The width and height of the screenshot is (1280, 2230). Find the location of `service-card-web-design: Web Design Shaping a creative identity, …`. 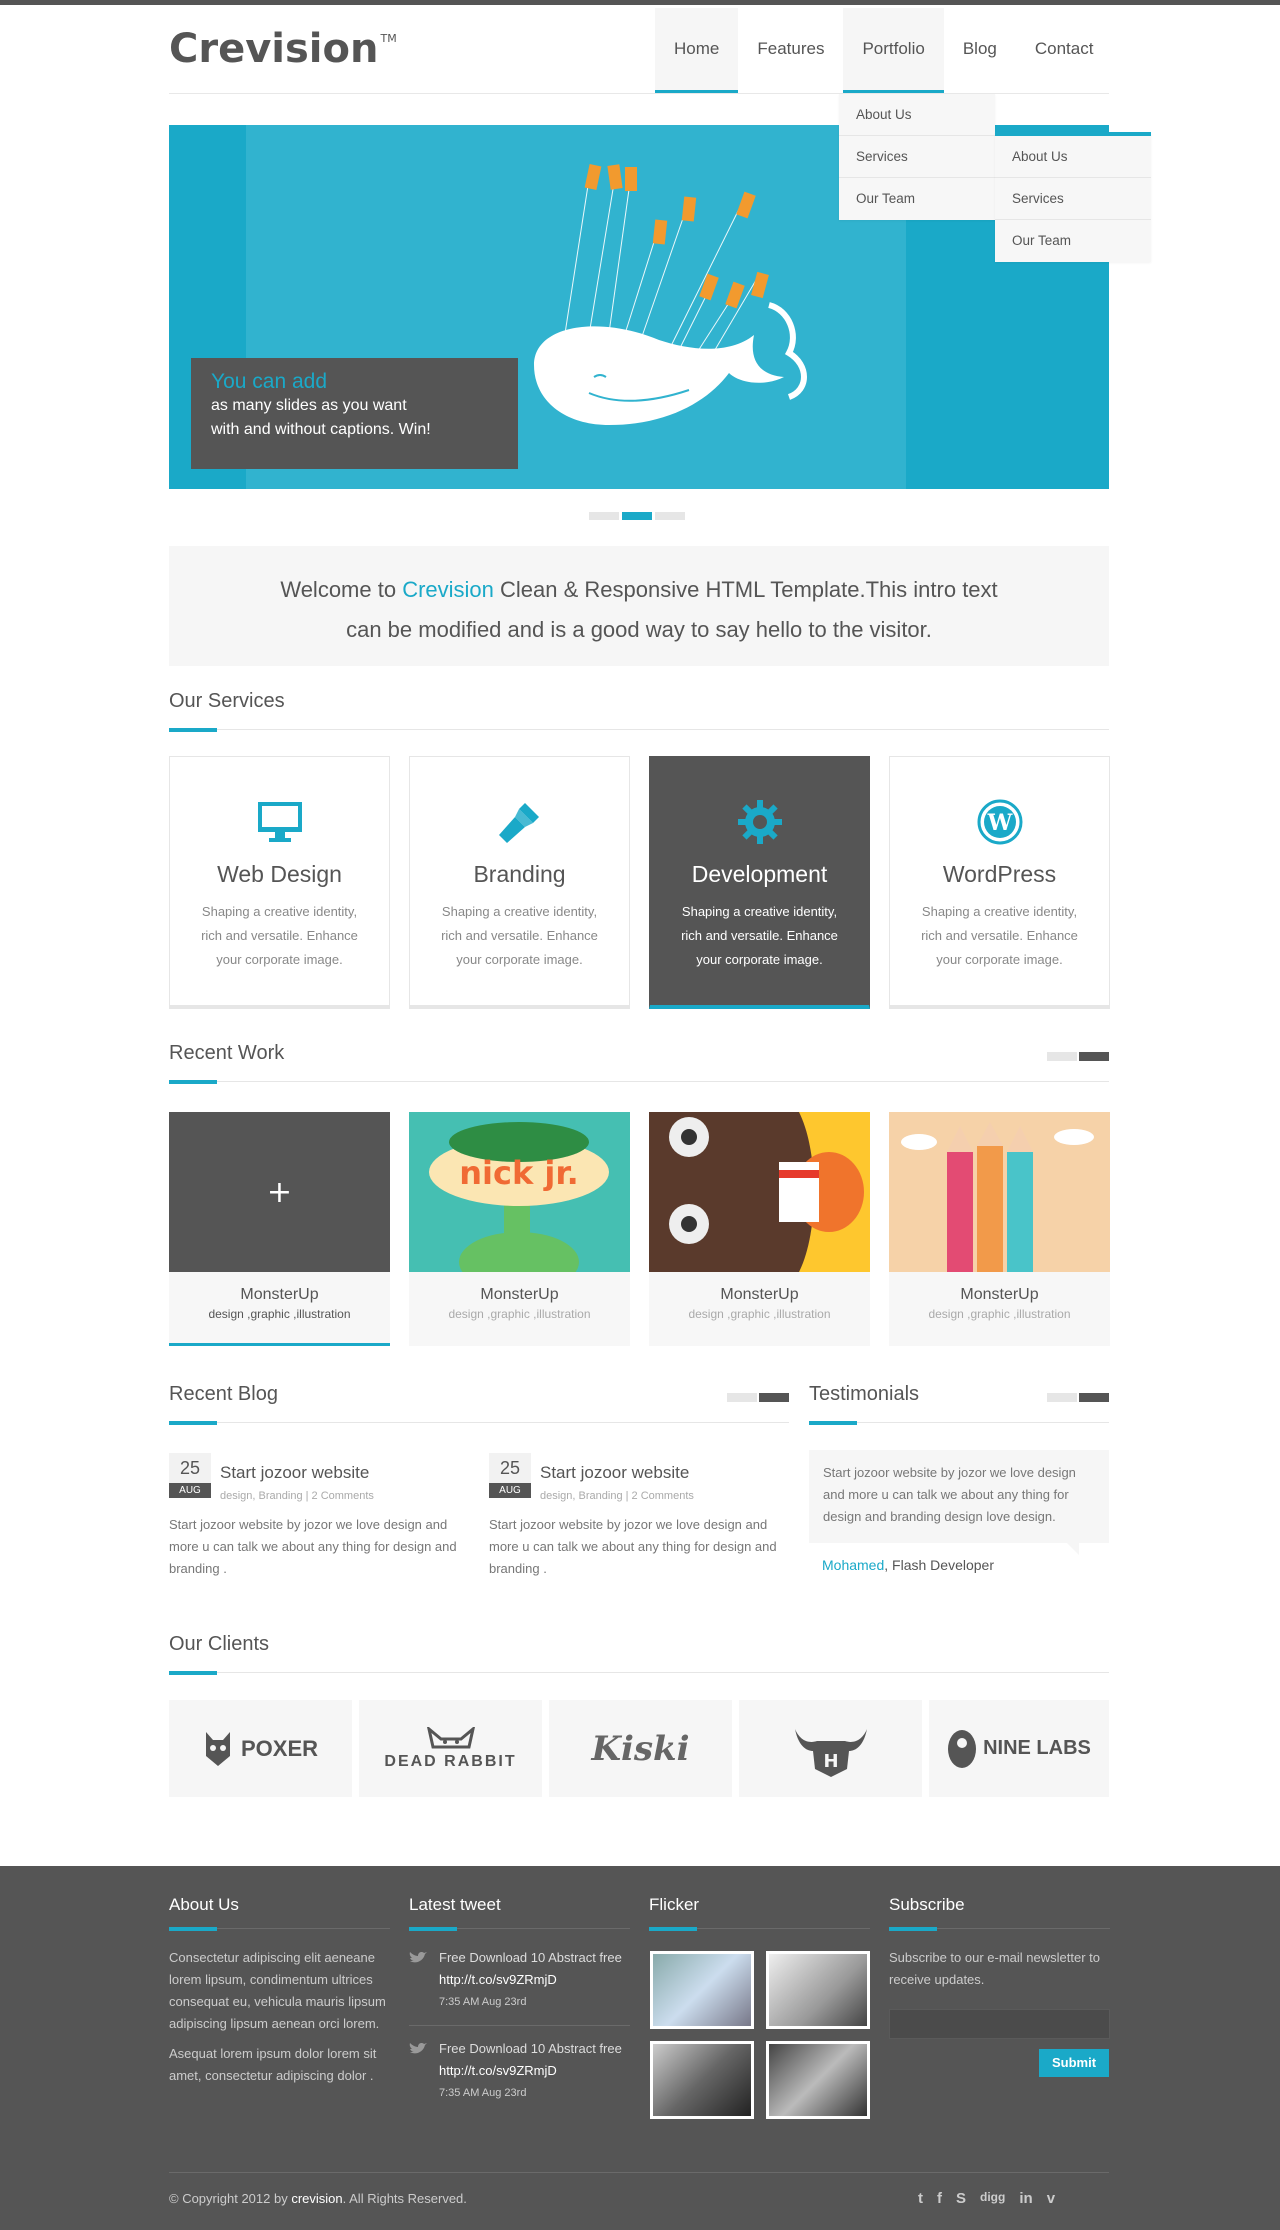

service-card-web-design: Web Design Shaping a creative identity, … is located at coordinates (279, 882).